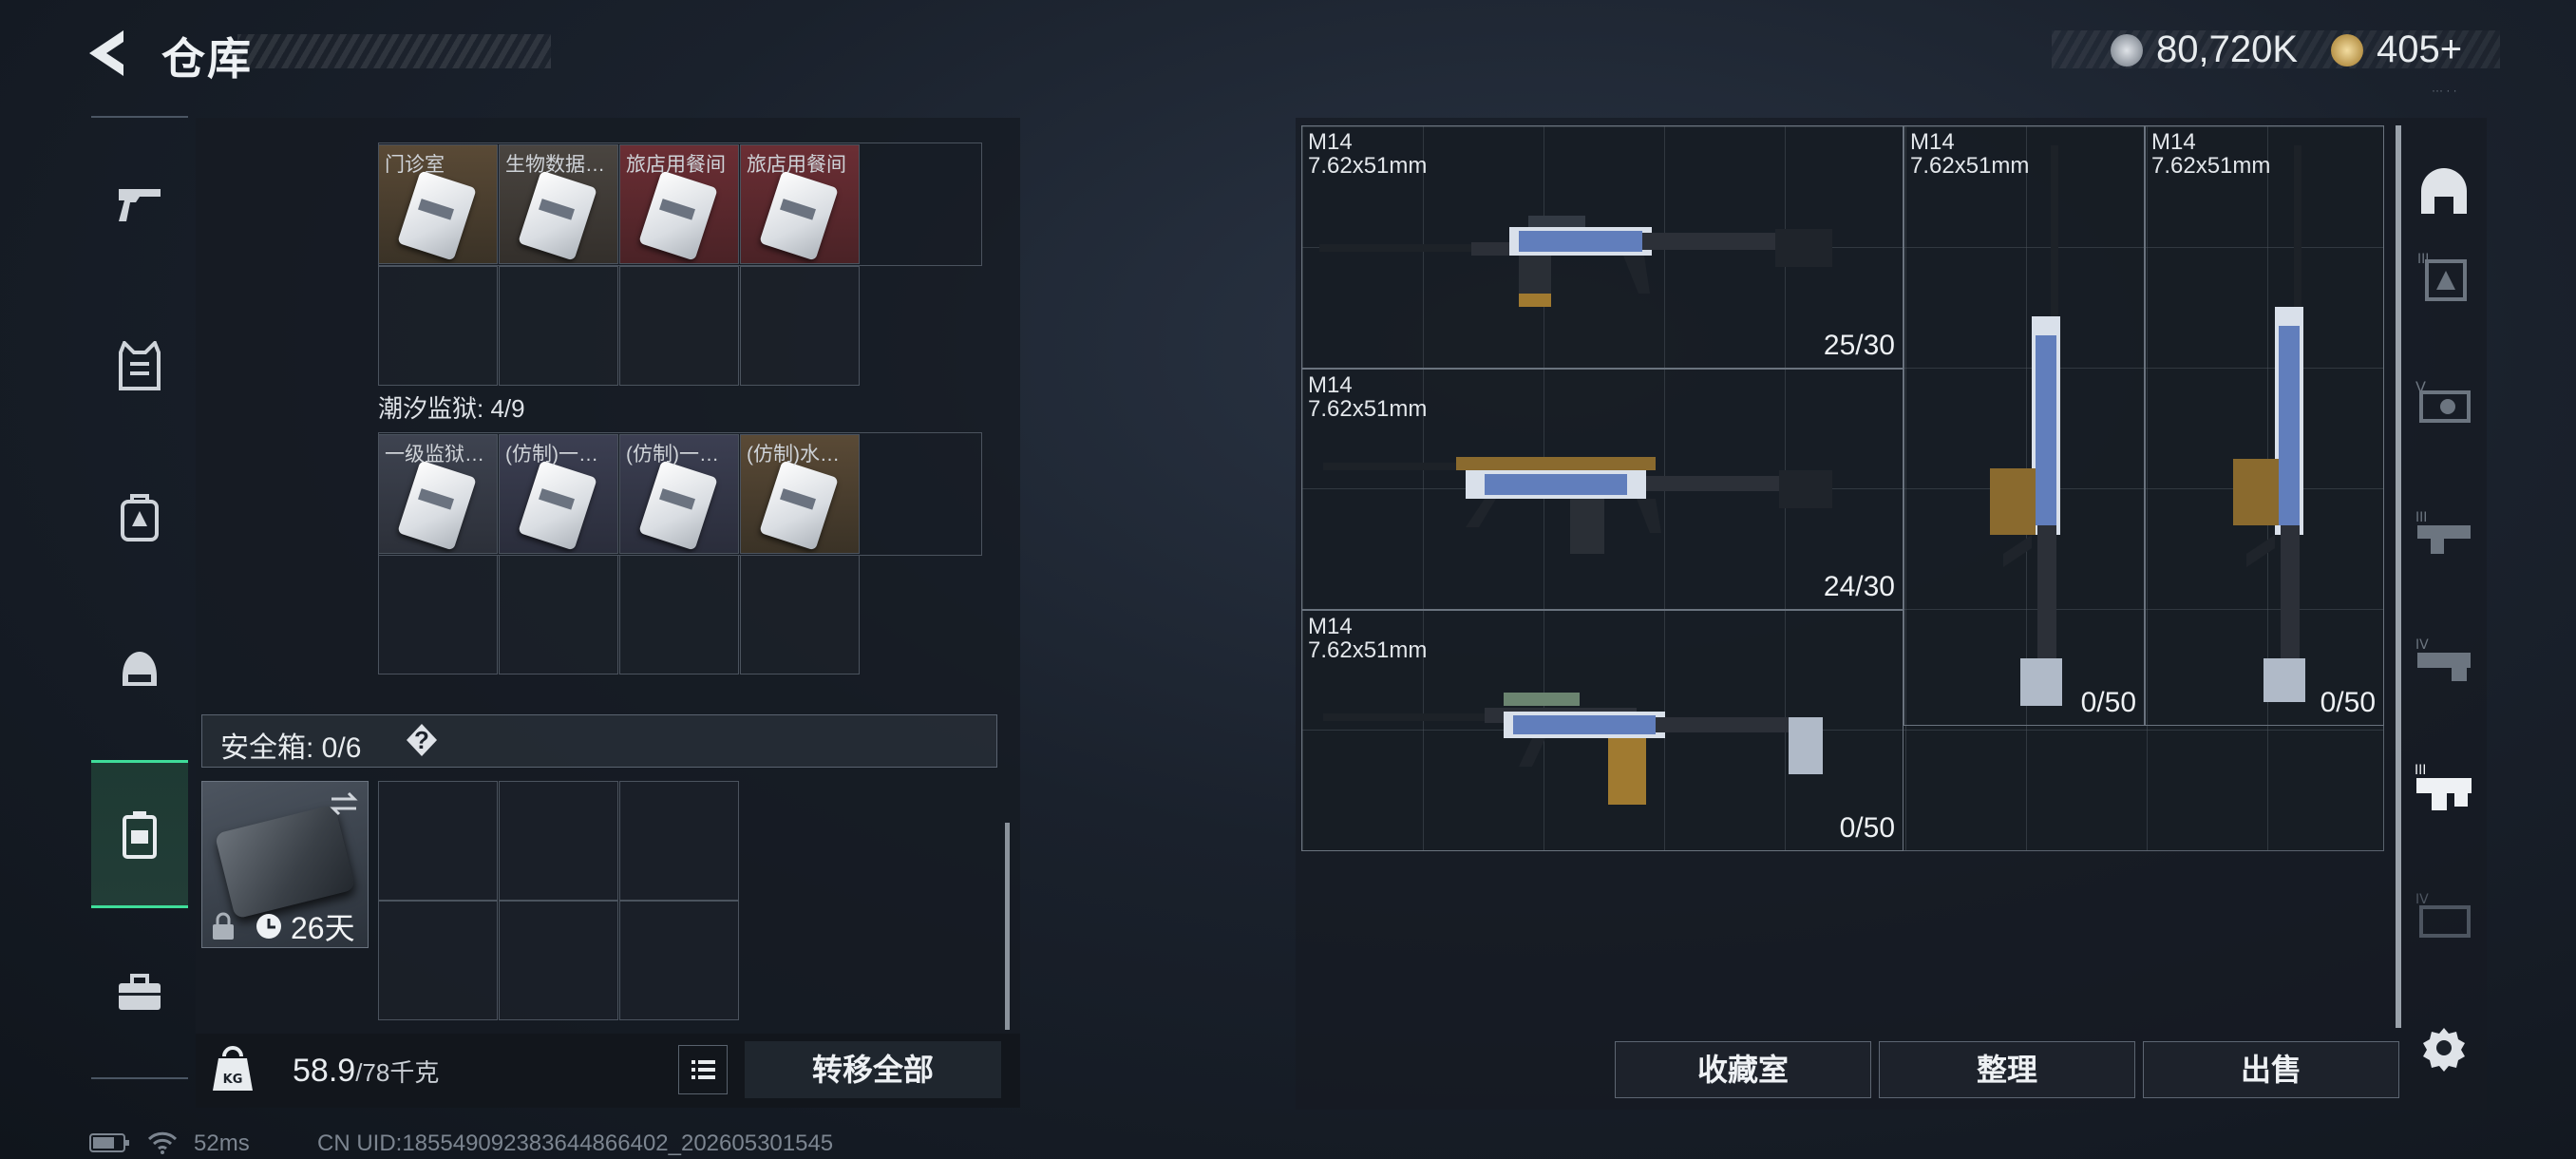 The image size is (2576, 1159). I want to click on gun-iii-icon: III, so click(2443, 532).